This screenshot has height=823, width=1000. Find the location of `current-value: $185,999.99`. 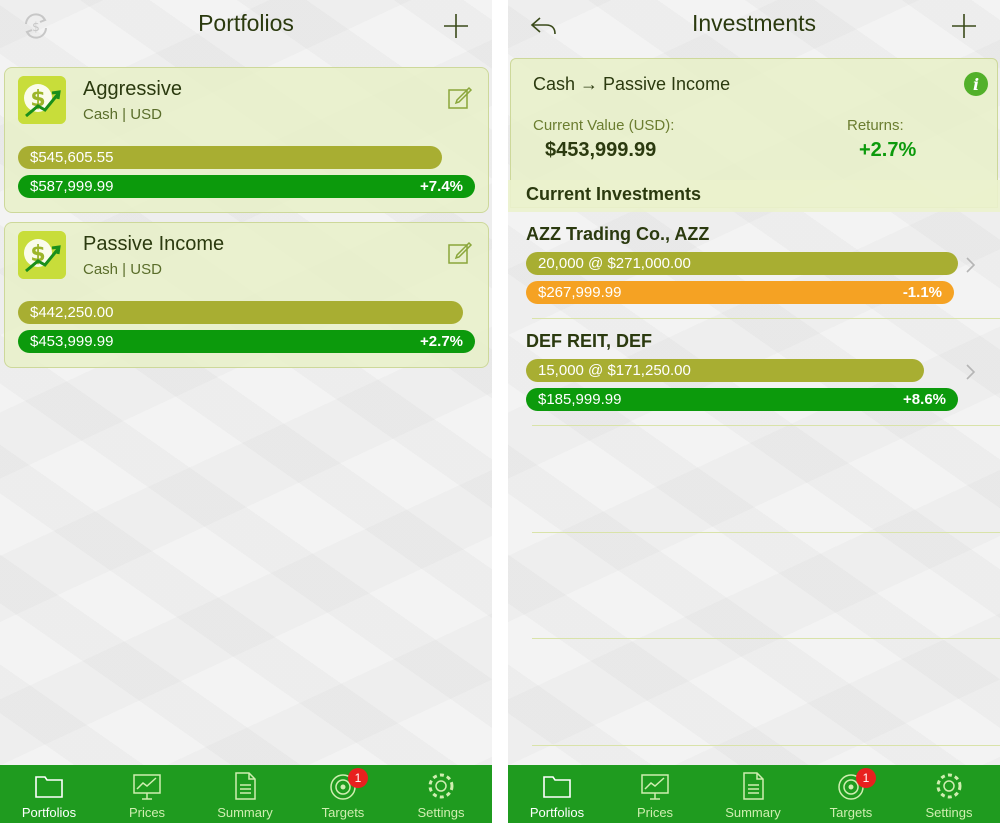

current-value: $185,999.99 is located at coordinates (580, 399).